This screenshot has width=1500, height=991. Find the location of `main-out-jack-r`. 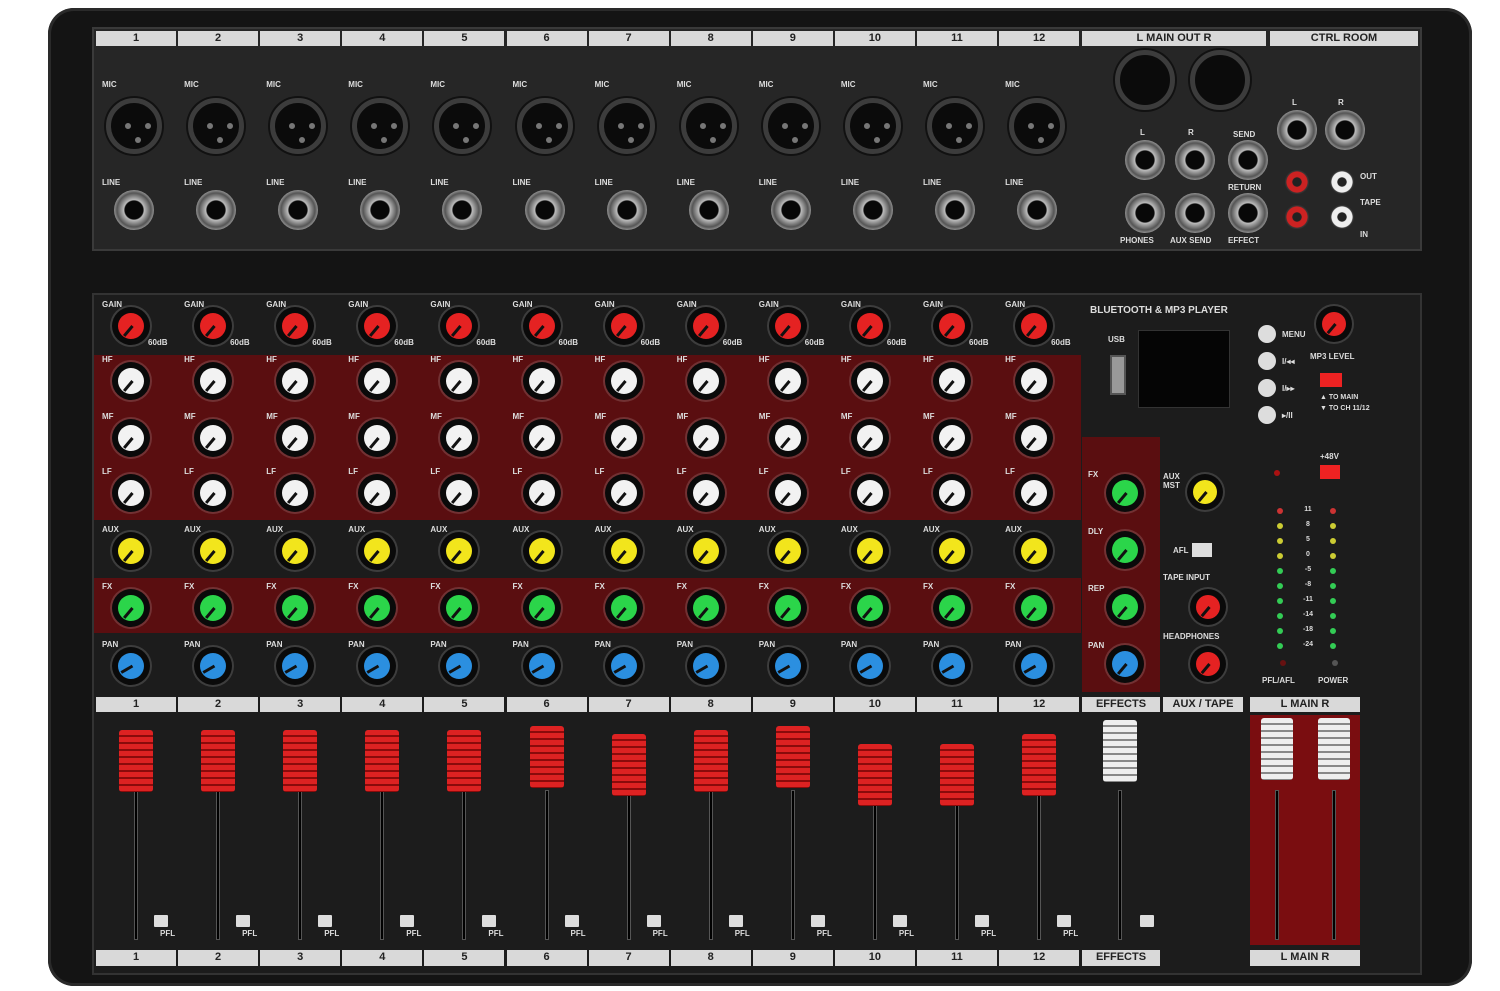

main-out-jack-r is located at coordinates (1195, 160).